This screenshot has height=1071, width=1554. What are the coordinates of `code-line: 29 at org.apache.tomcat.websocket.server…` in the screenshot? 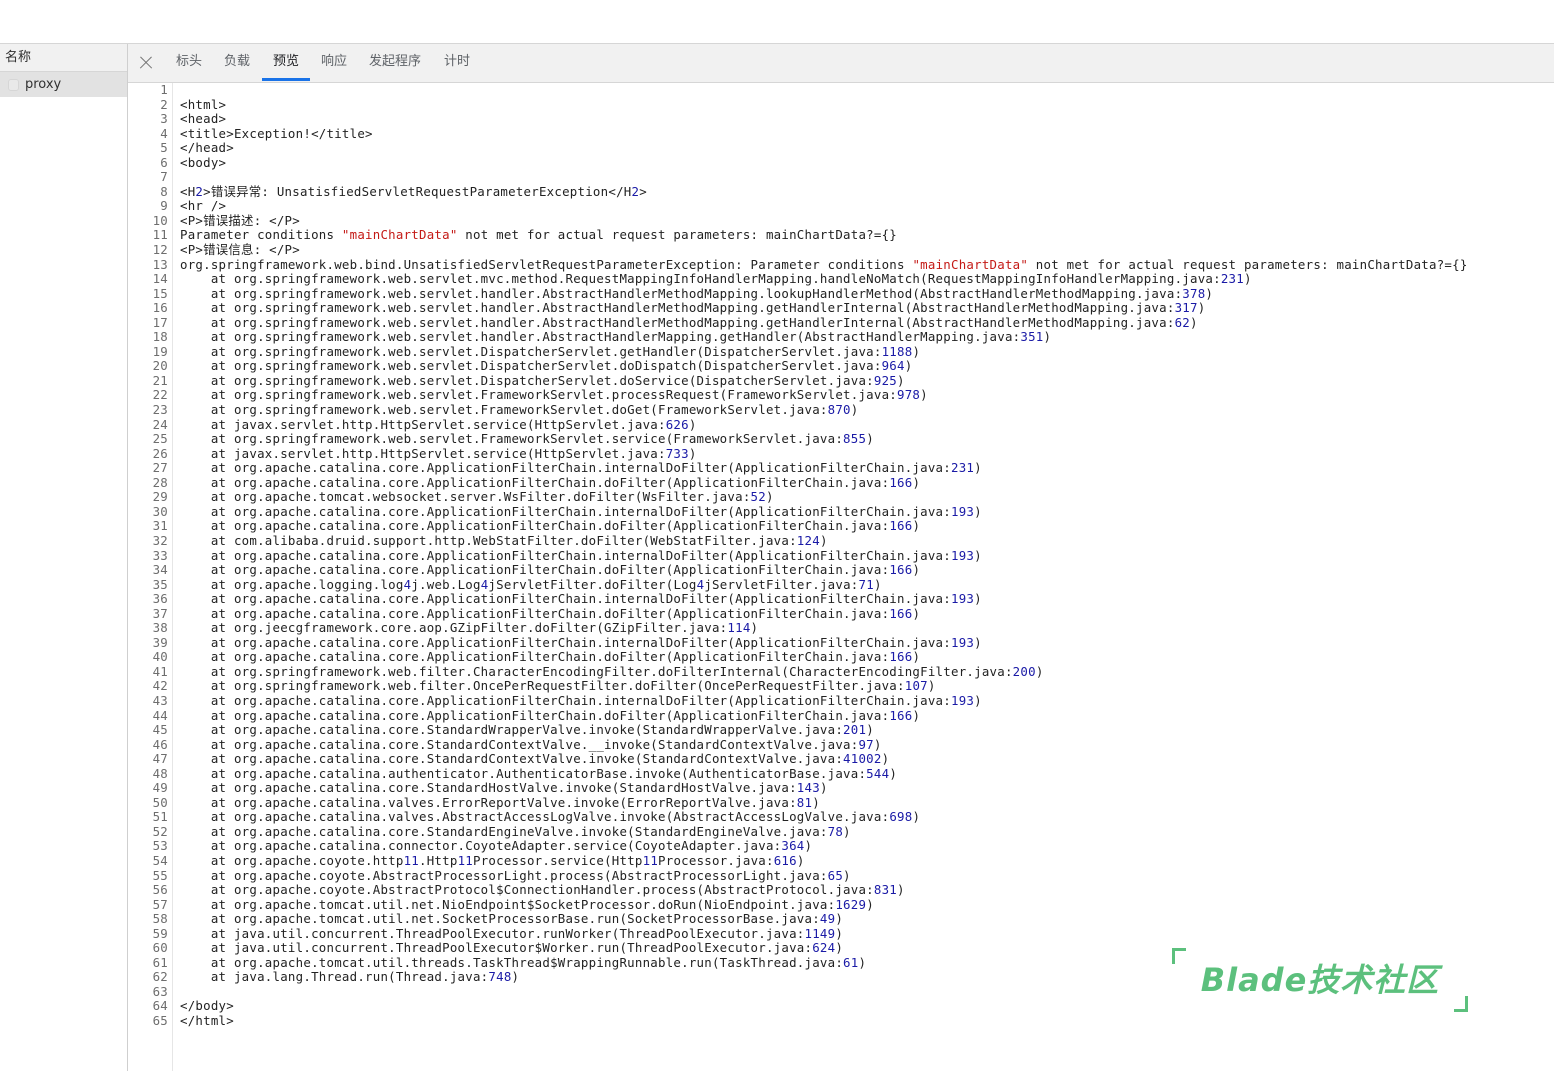 It's located at (841, 497).